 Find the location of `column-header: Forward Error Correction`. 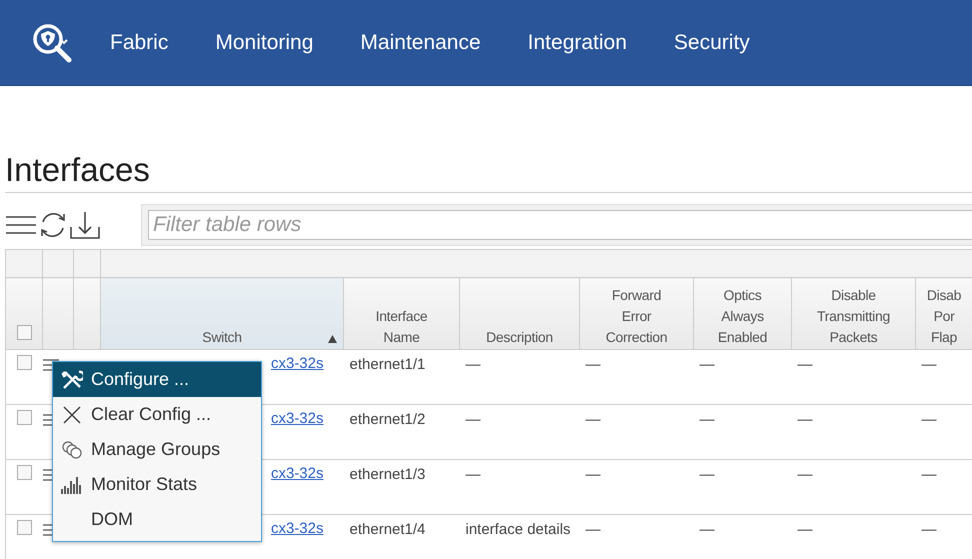

column-header: Forward Error Correction is located at coordinates (637, 314).